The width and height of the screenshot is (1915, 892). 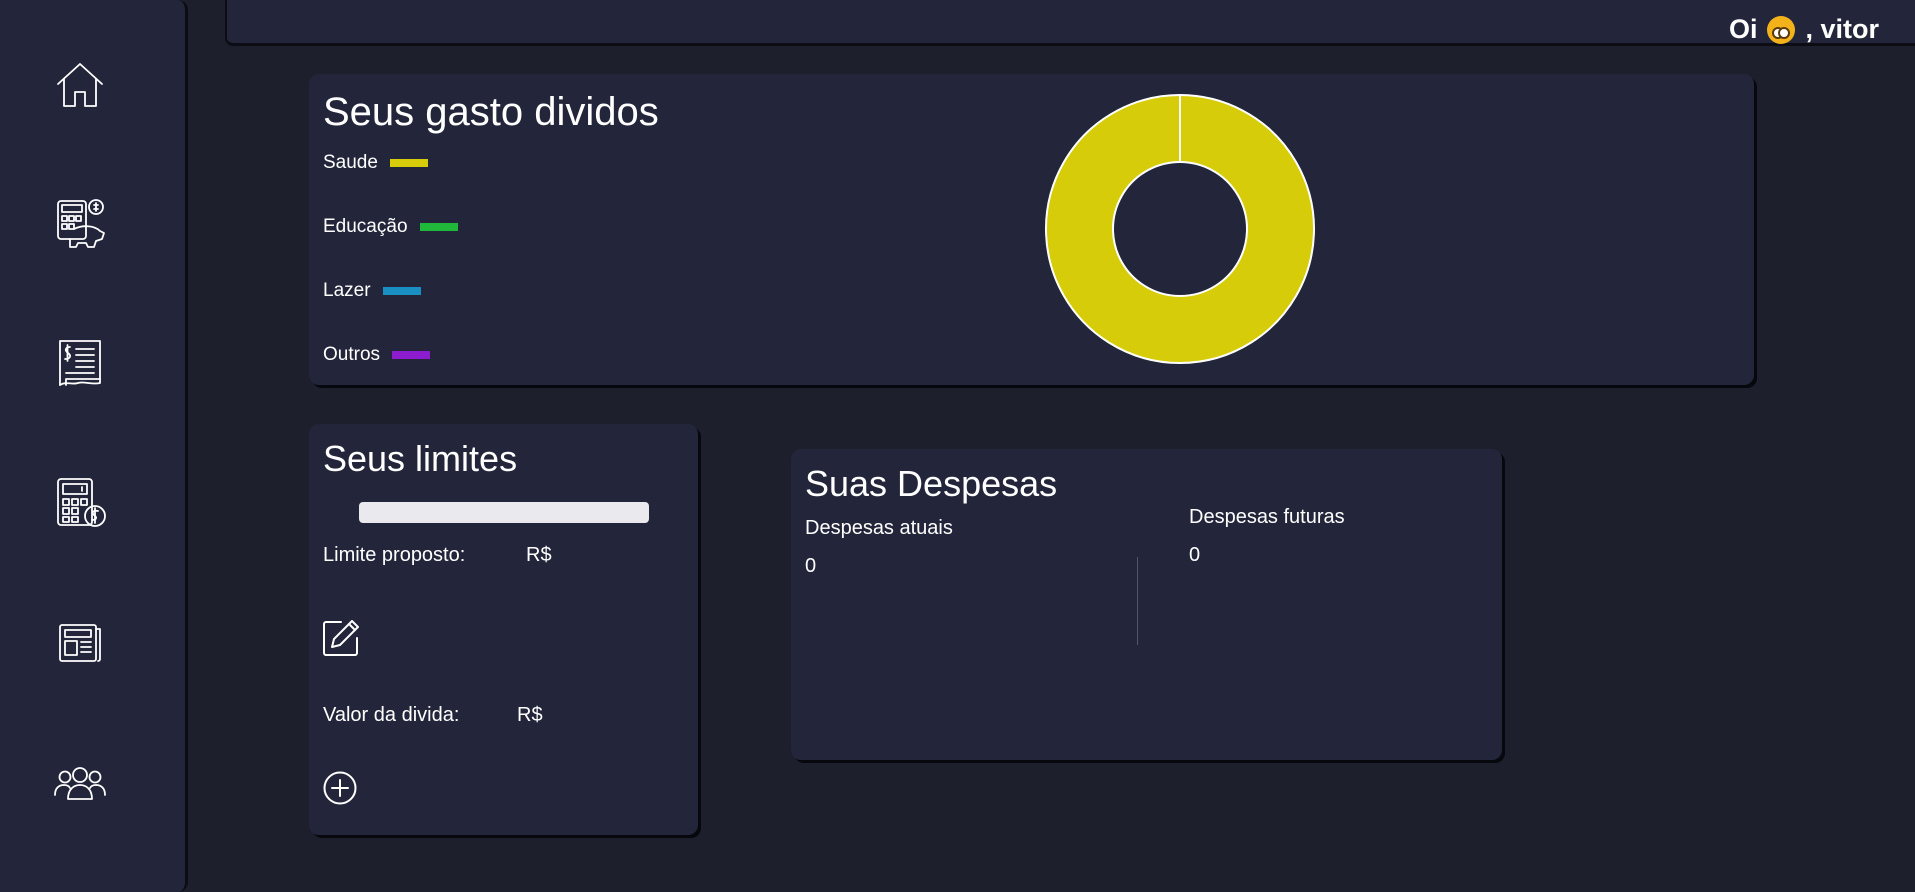 What do you see at coordinates (931, 483) in the screenshot?
I see `card-title: Suas Despesas` at bounding box center [931, 483].